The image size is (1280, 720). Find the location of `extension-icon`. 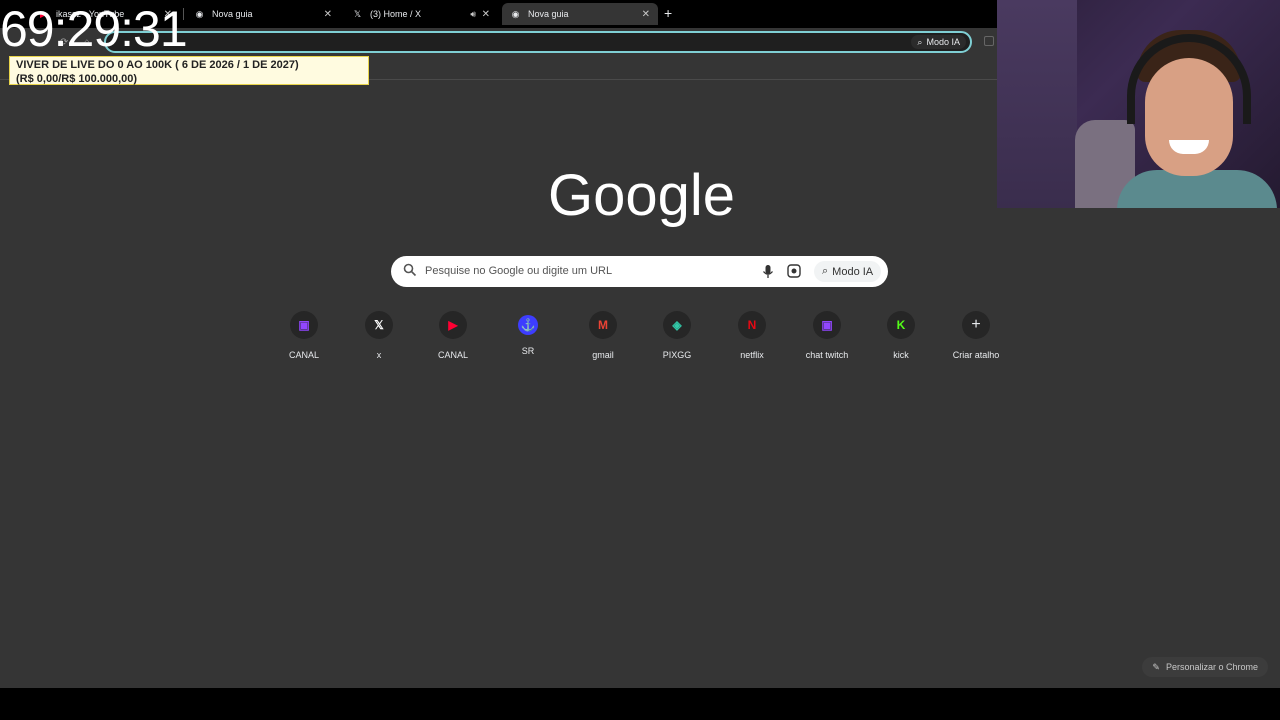

extension-icon is located at coordinates (989, 41).